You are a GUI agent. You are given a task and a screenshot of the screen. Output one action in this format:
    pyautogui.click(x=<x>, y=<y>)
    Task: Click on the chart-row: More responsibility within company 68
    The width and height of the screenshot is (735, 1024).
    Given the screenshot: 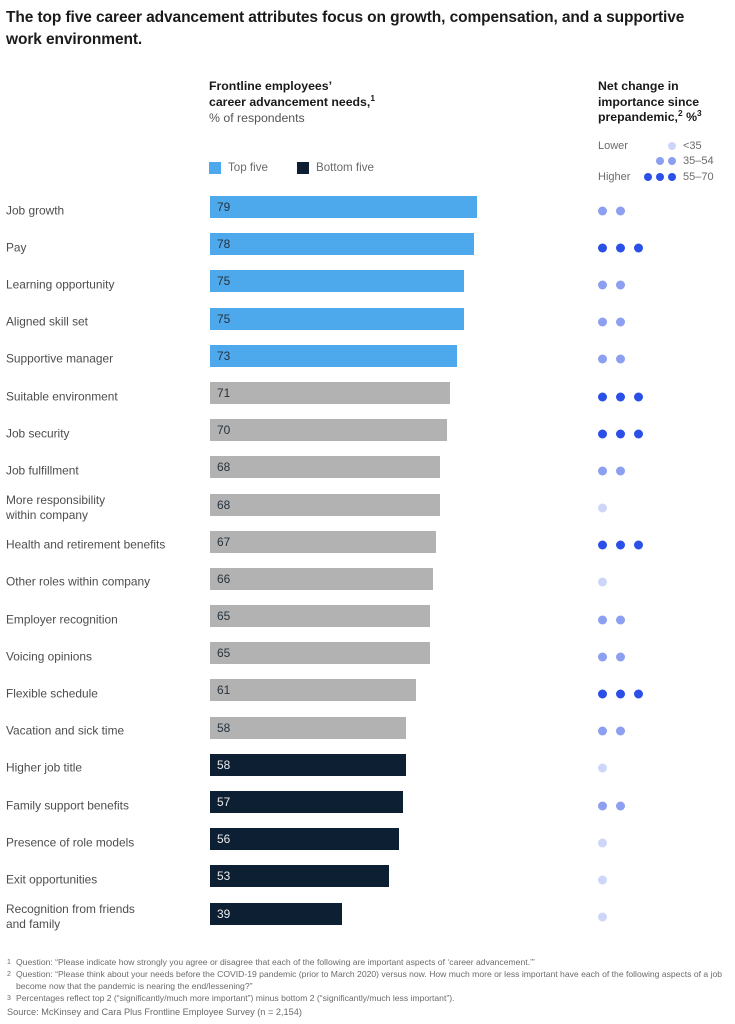 What is the action you would take?
    pyautogui.click(x=367, y=508)
    